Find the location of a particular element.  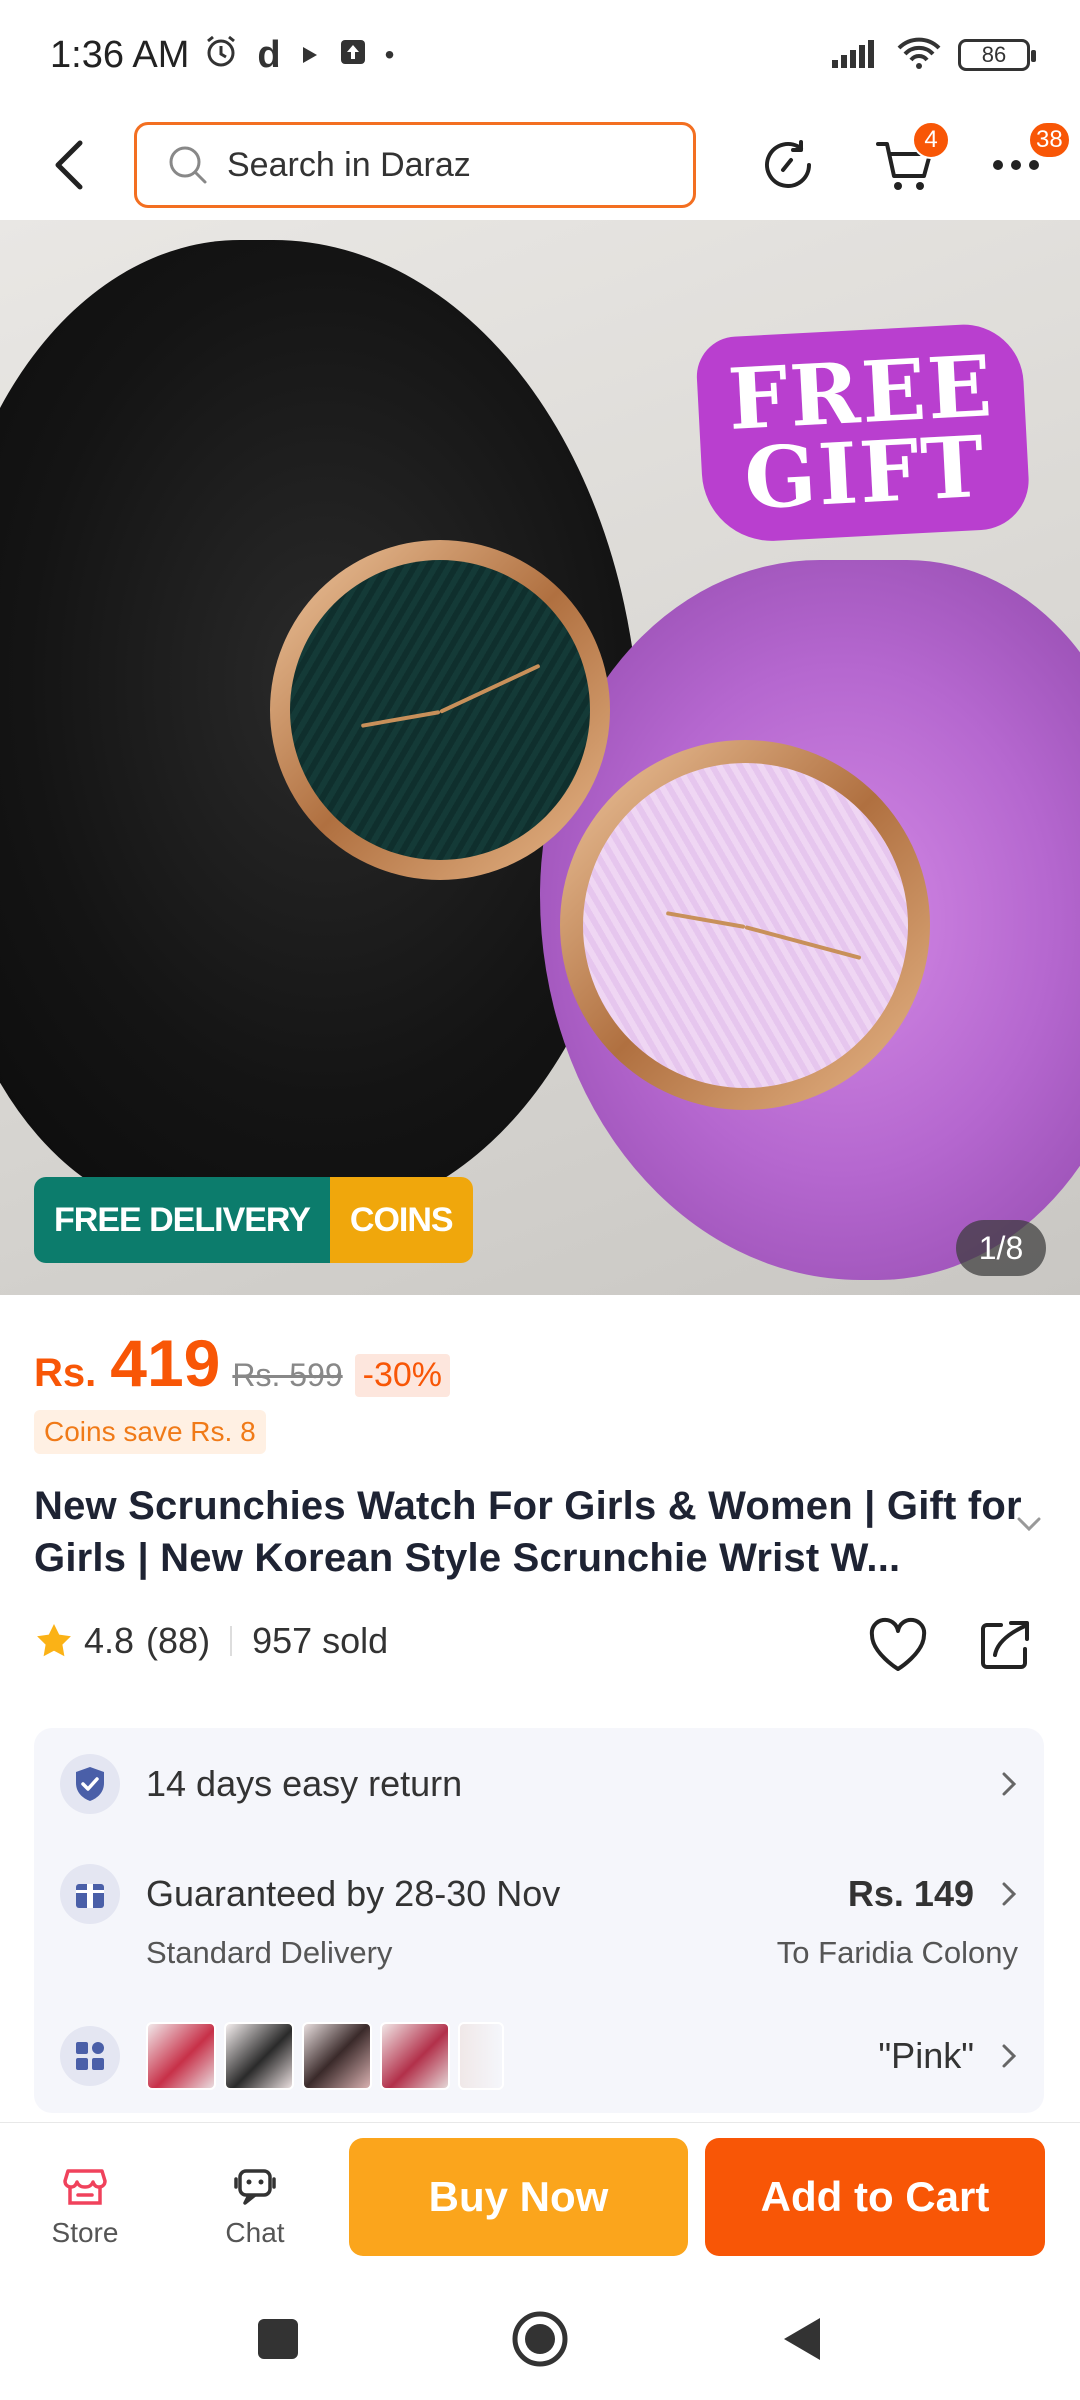

history-button is located at coordinates (788, 165).